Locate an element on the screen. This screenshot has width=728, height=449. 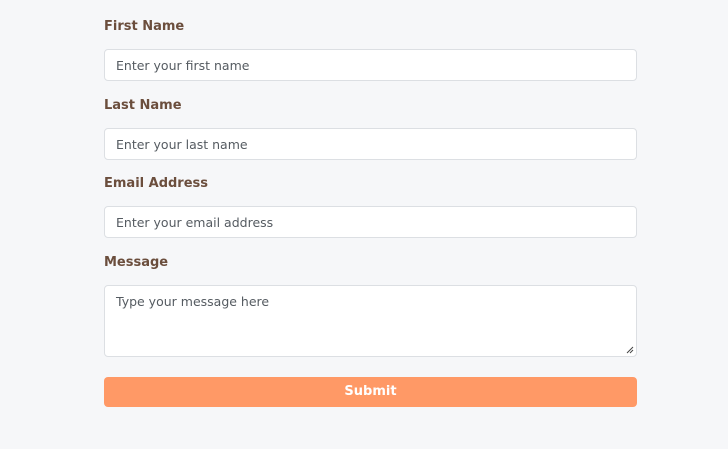
email-placeholder: Enter your email address is located at coordinates (195, 222).